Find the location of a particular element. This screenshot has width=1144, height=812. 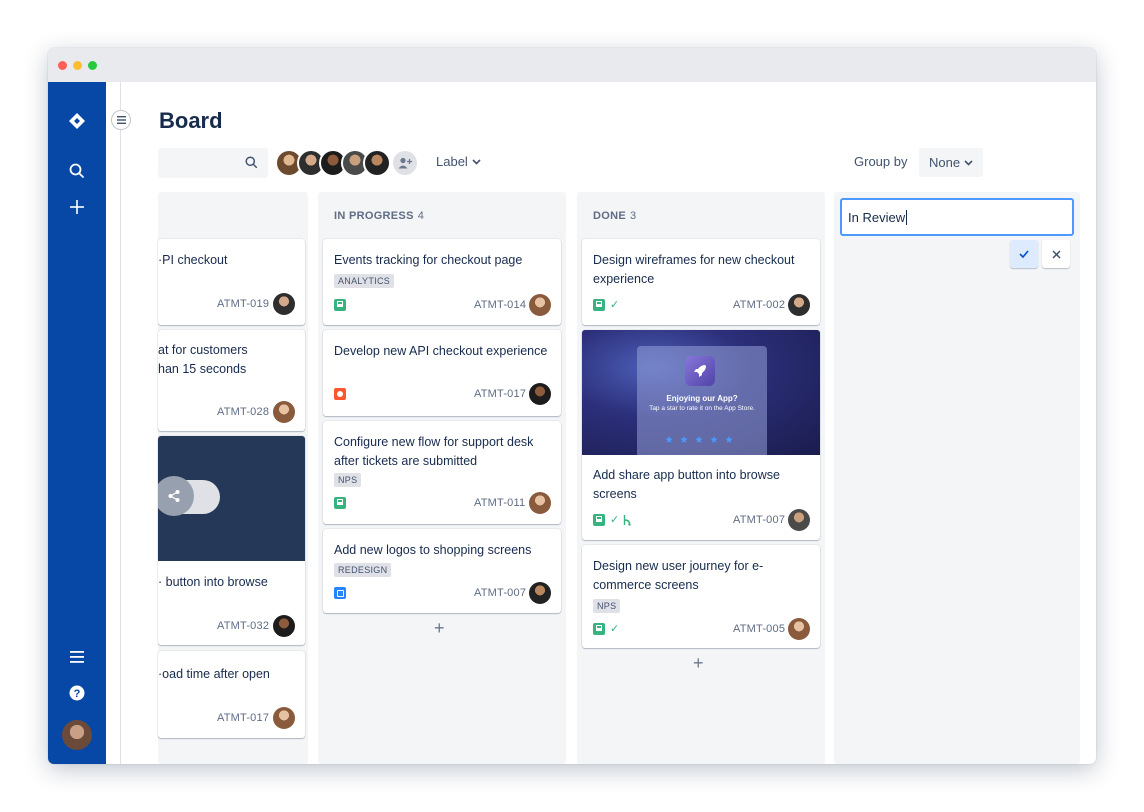

column-header: IN PROGRESS 4 is located at coordinates (379, 216).